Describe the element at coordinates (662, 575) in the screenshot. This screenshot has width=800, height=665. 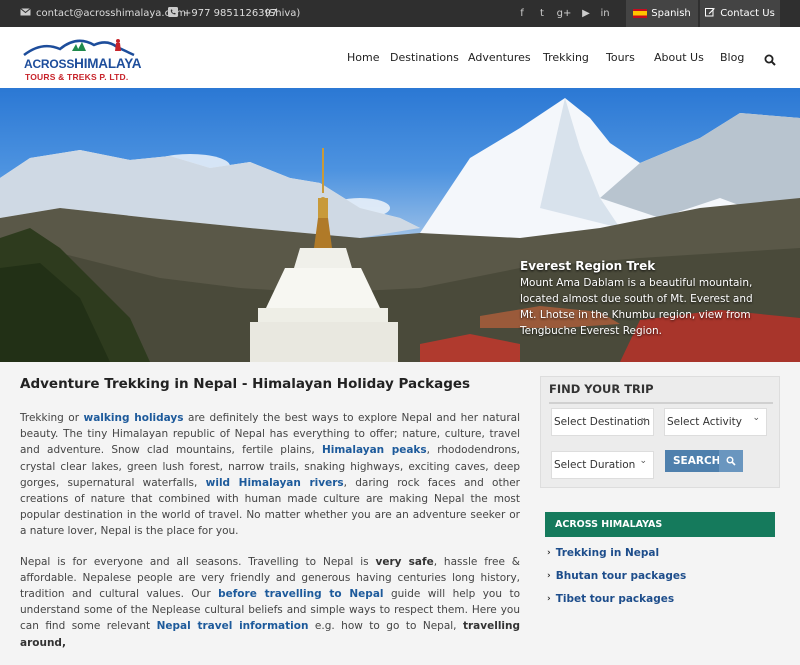
I see `sidebar-link-bhutan-tours: › Bhutan tour packages` at that location.